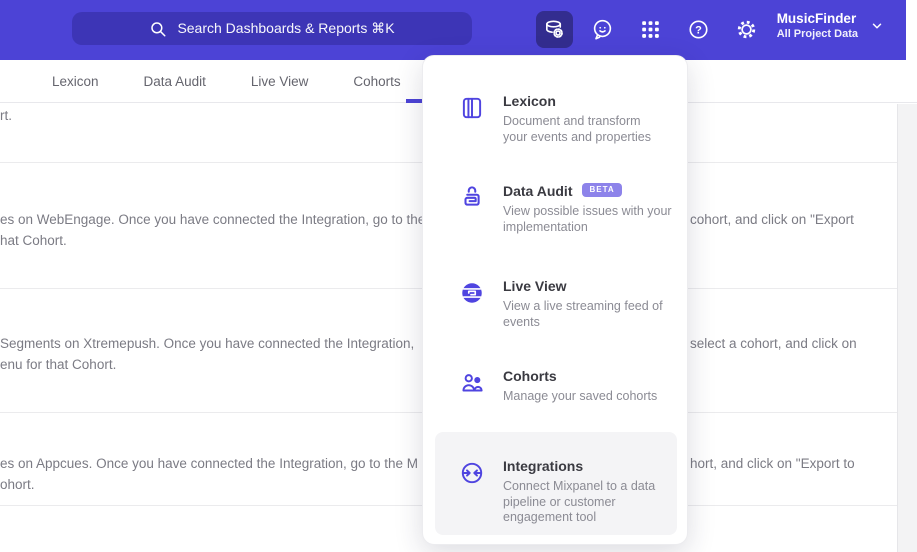 This screenshot has width=917, height=552. Describe the element at coordinates (472, 473) in the screenshot. I see `integrations-sync-icon` at that location.